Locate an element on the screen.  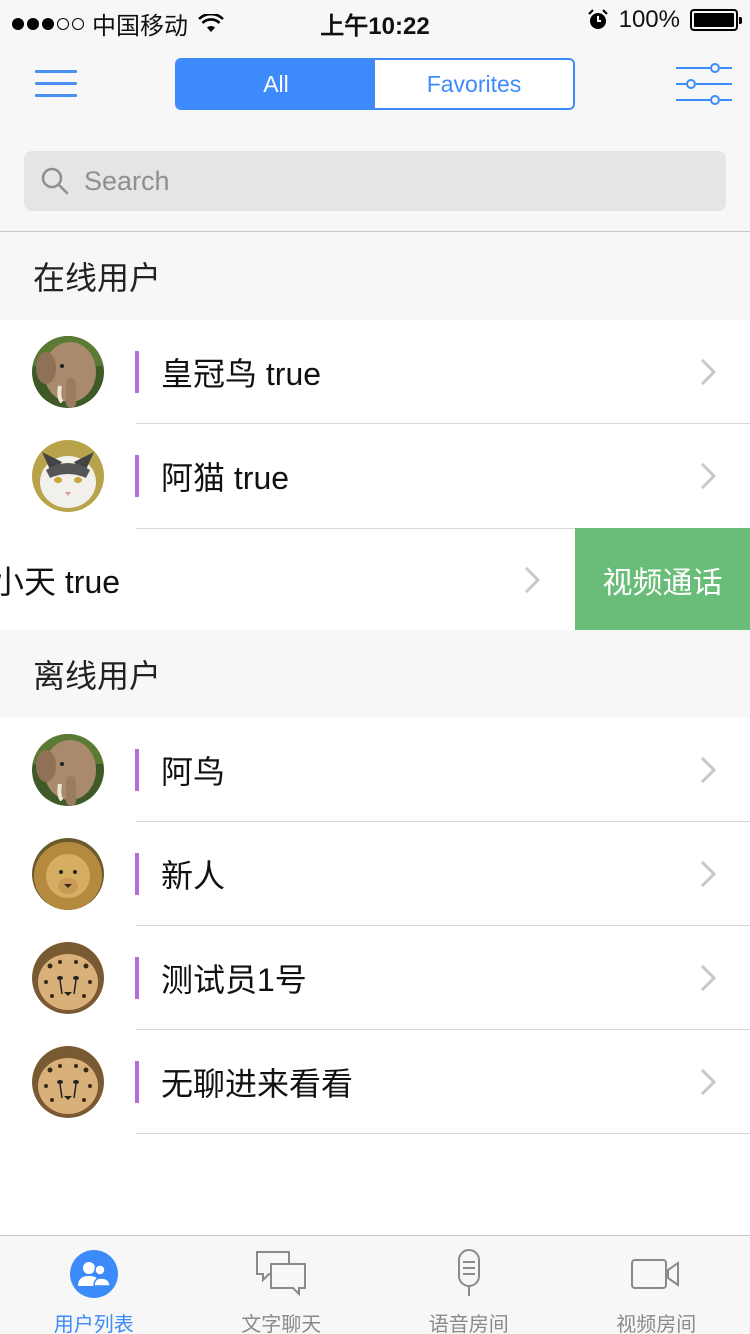
tab-label: 语音房间 is located at coordinates (468, 1324).